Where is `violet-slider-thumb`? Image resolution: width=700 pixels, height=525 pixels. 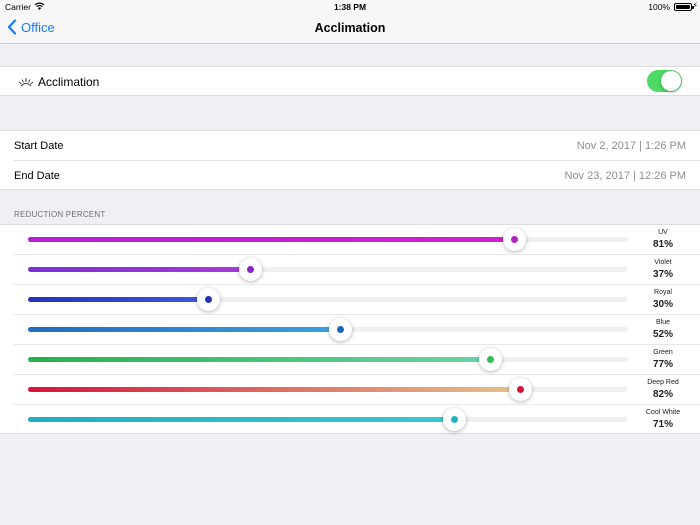
violet-slider-thumb is located at coordinates (250, 269).